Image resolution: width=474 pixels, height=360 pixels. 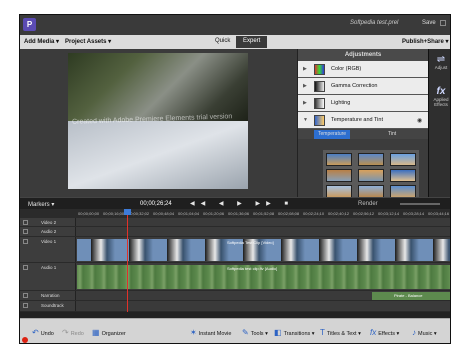 I want to click on undo-button: ↶ Undo, so click(x=43, y=332).